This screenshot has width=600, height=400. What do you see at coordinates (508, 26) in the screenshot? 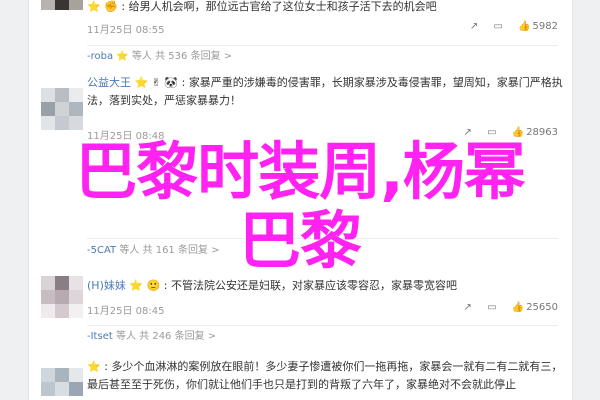
I see `comment-actions: ↗ ▭ 👍 5982` at bounding box center [508, 26].